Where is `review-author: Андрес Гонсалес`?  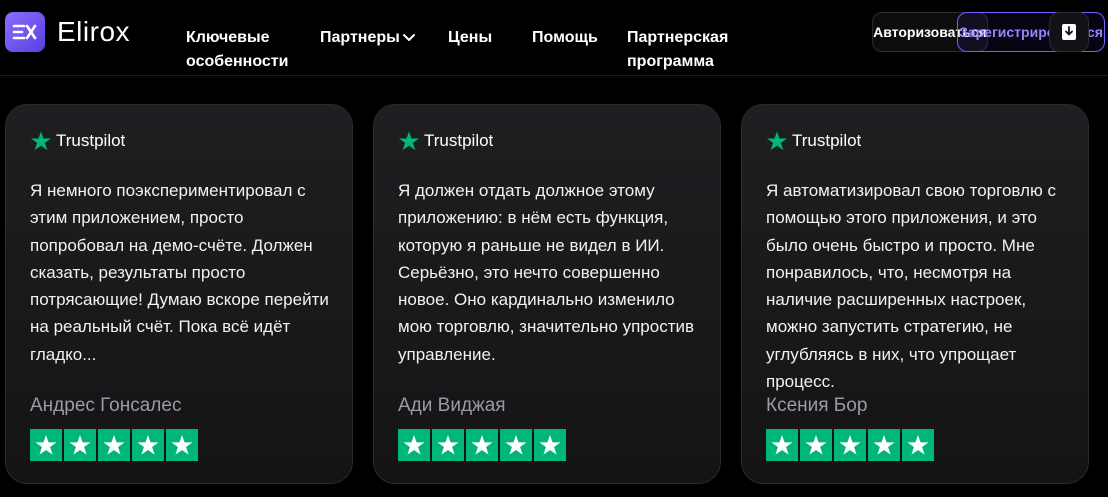
review-author: Андрес Гонсалес is located at coordinates (106, 405).